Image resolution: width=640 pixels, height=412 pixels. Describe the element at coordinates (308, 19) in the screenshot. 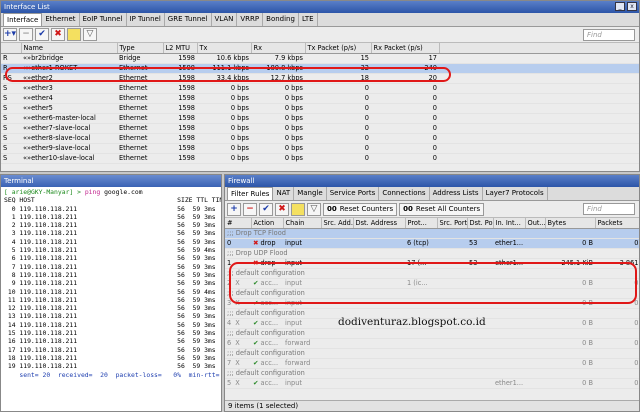

I see `tab-lte: LTE` at that location.